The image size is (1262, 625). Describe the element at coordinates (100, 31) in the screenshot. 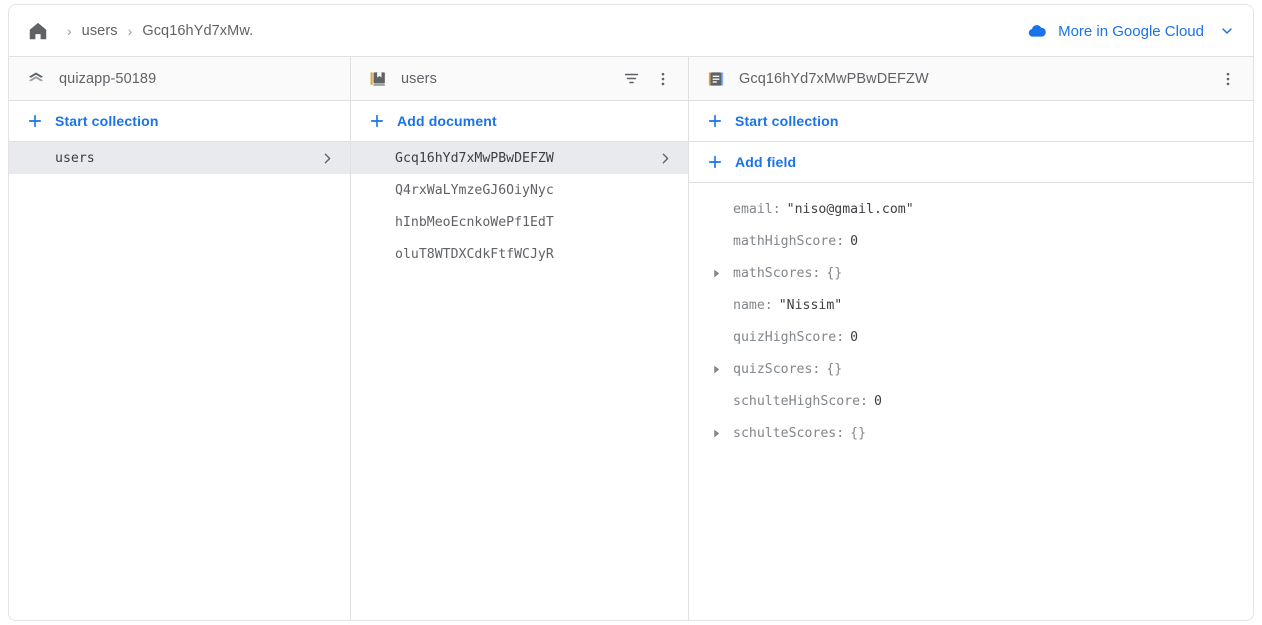

I see `breadcrumb-item-users: users` at that location.